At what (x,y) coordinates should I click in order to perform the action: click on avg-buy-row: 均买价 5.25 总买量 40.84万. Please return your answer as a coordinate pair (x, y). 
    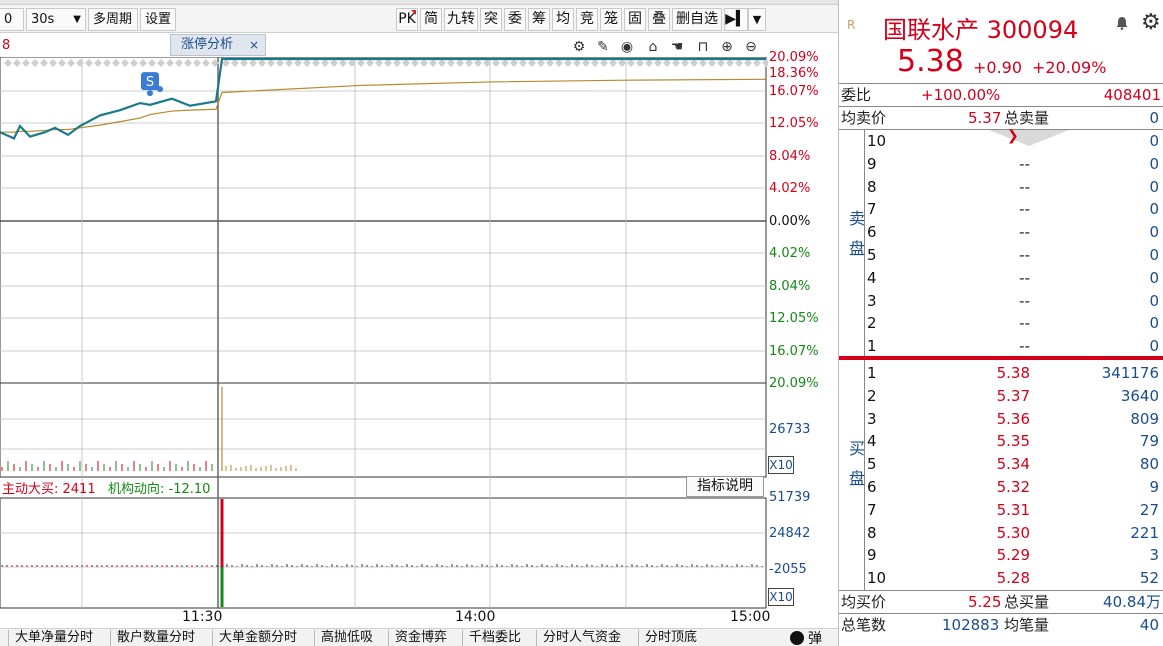
    Looking at the image, I should click on (1001, 602).